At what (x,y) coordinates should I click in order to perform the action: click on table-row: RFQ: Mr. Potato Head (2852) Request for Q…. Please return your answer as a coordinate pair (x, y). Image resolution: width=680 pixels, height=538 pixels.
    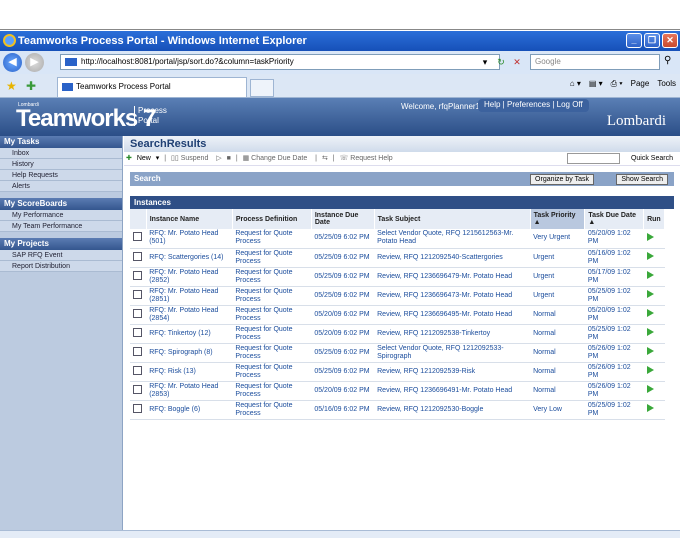
    Looking at the image, I should click on (397, 277).